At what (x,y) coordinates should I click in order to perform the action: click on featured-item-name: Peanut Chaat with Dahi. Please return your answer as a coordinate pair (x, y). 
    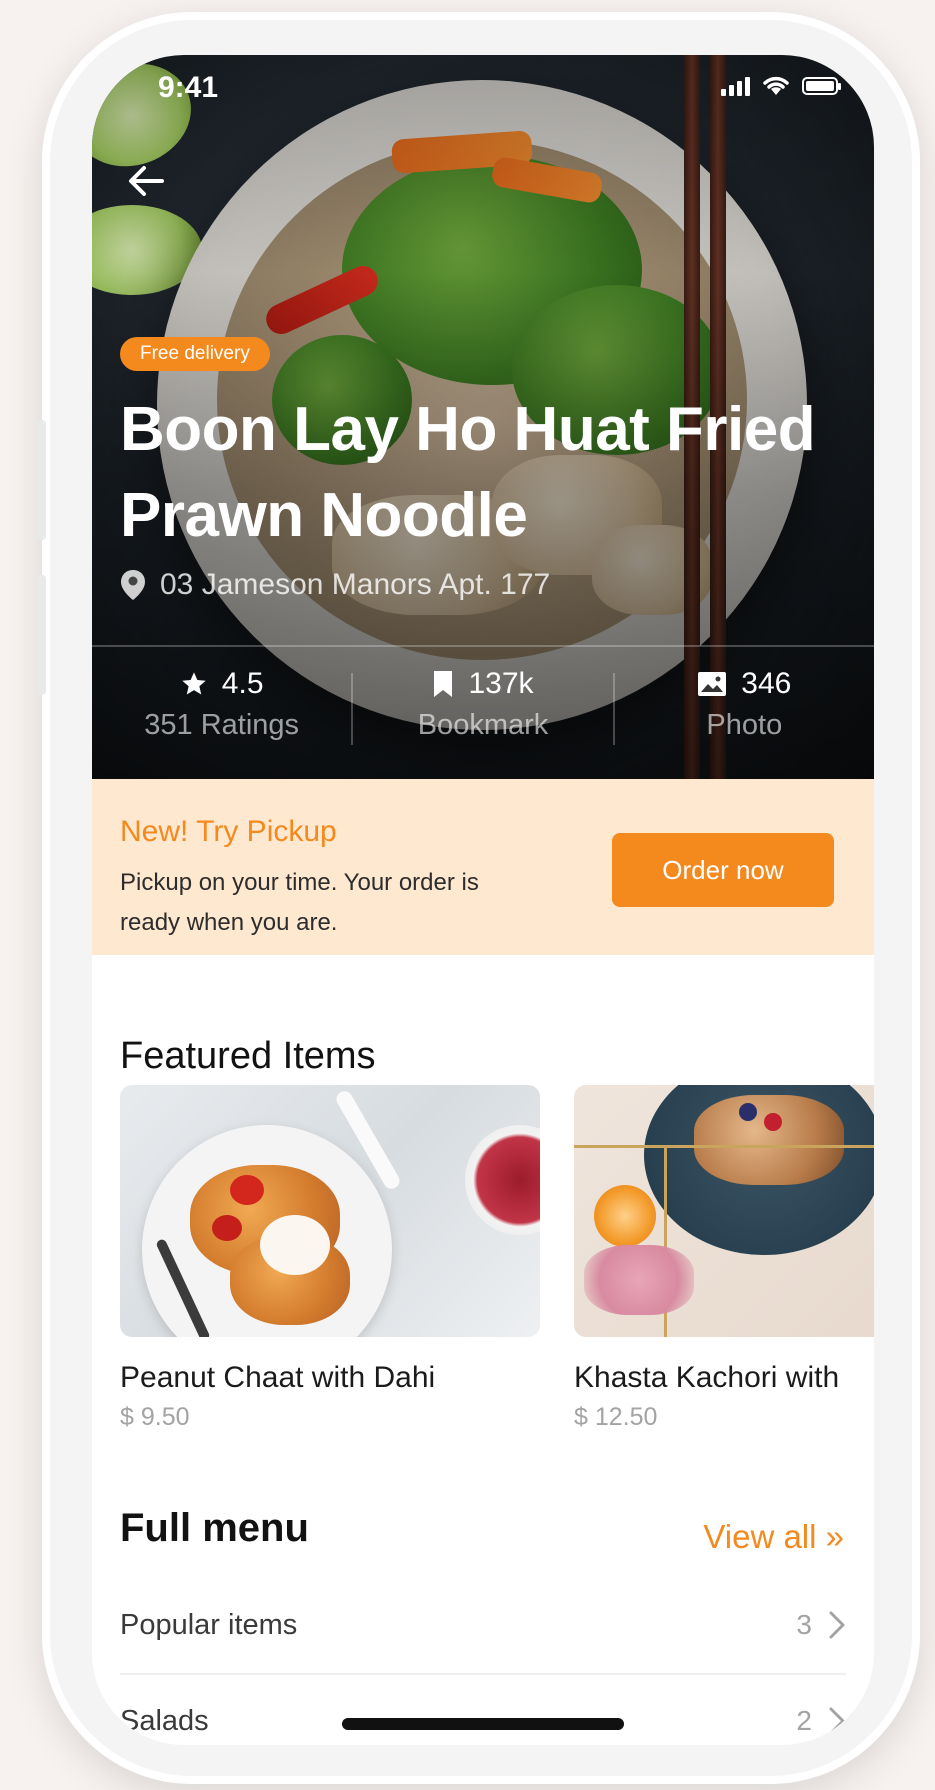
    Looking at the image, I should click on (278, 1377).